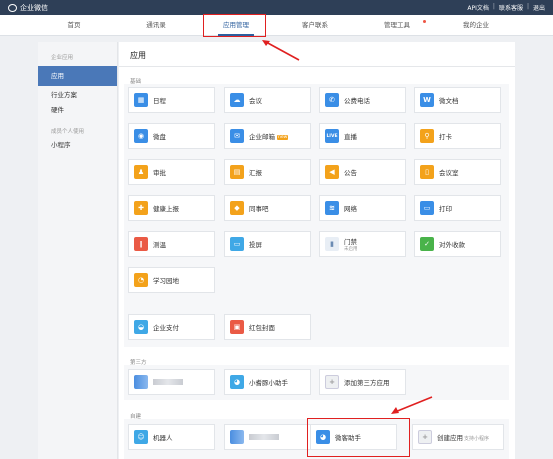 This screenshot has height=459, width=553. Describe the element at coordinates (413, 404) in the screenshot. I see `arrow-to-tile` at that location.